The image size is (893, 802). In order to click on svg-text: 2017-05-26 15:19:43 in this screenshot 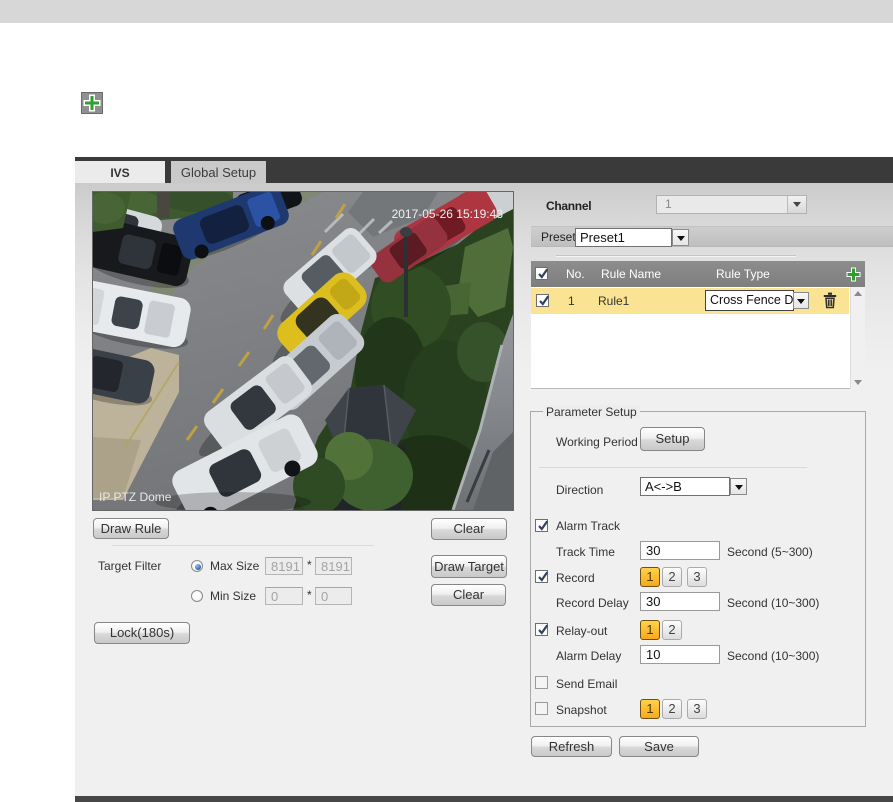, I will do `click(448, 214)`.